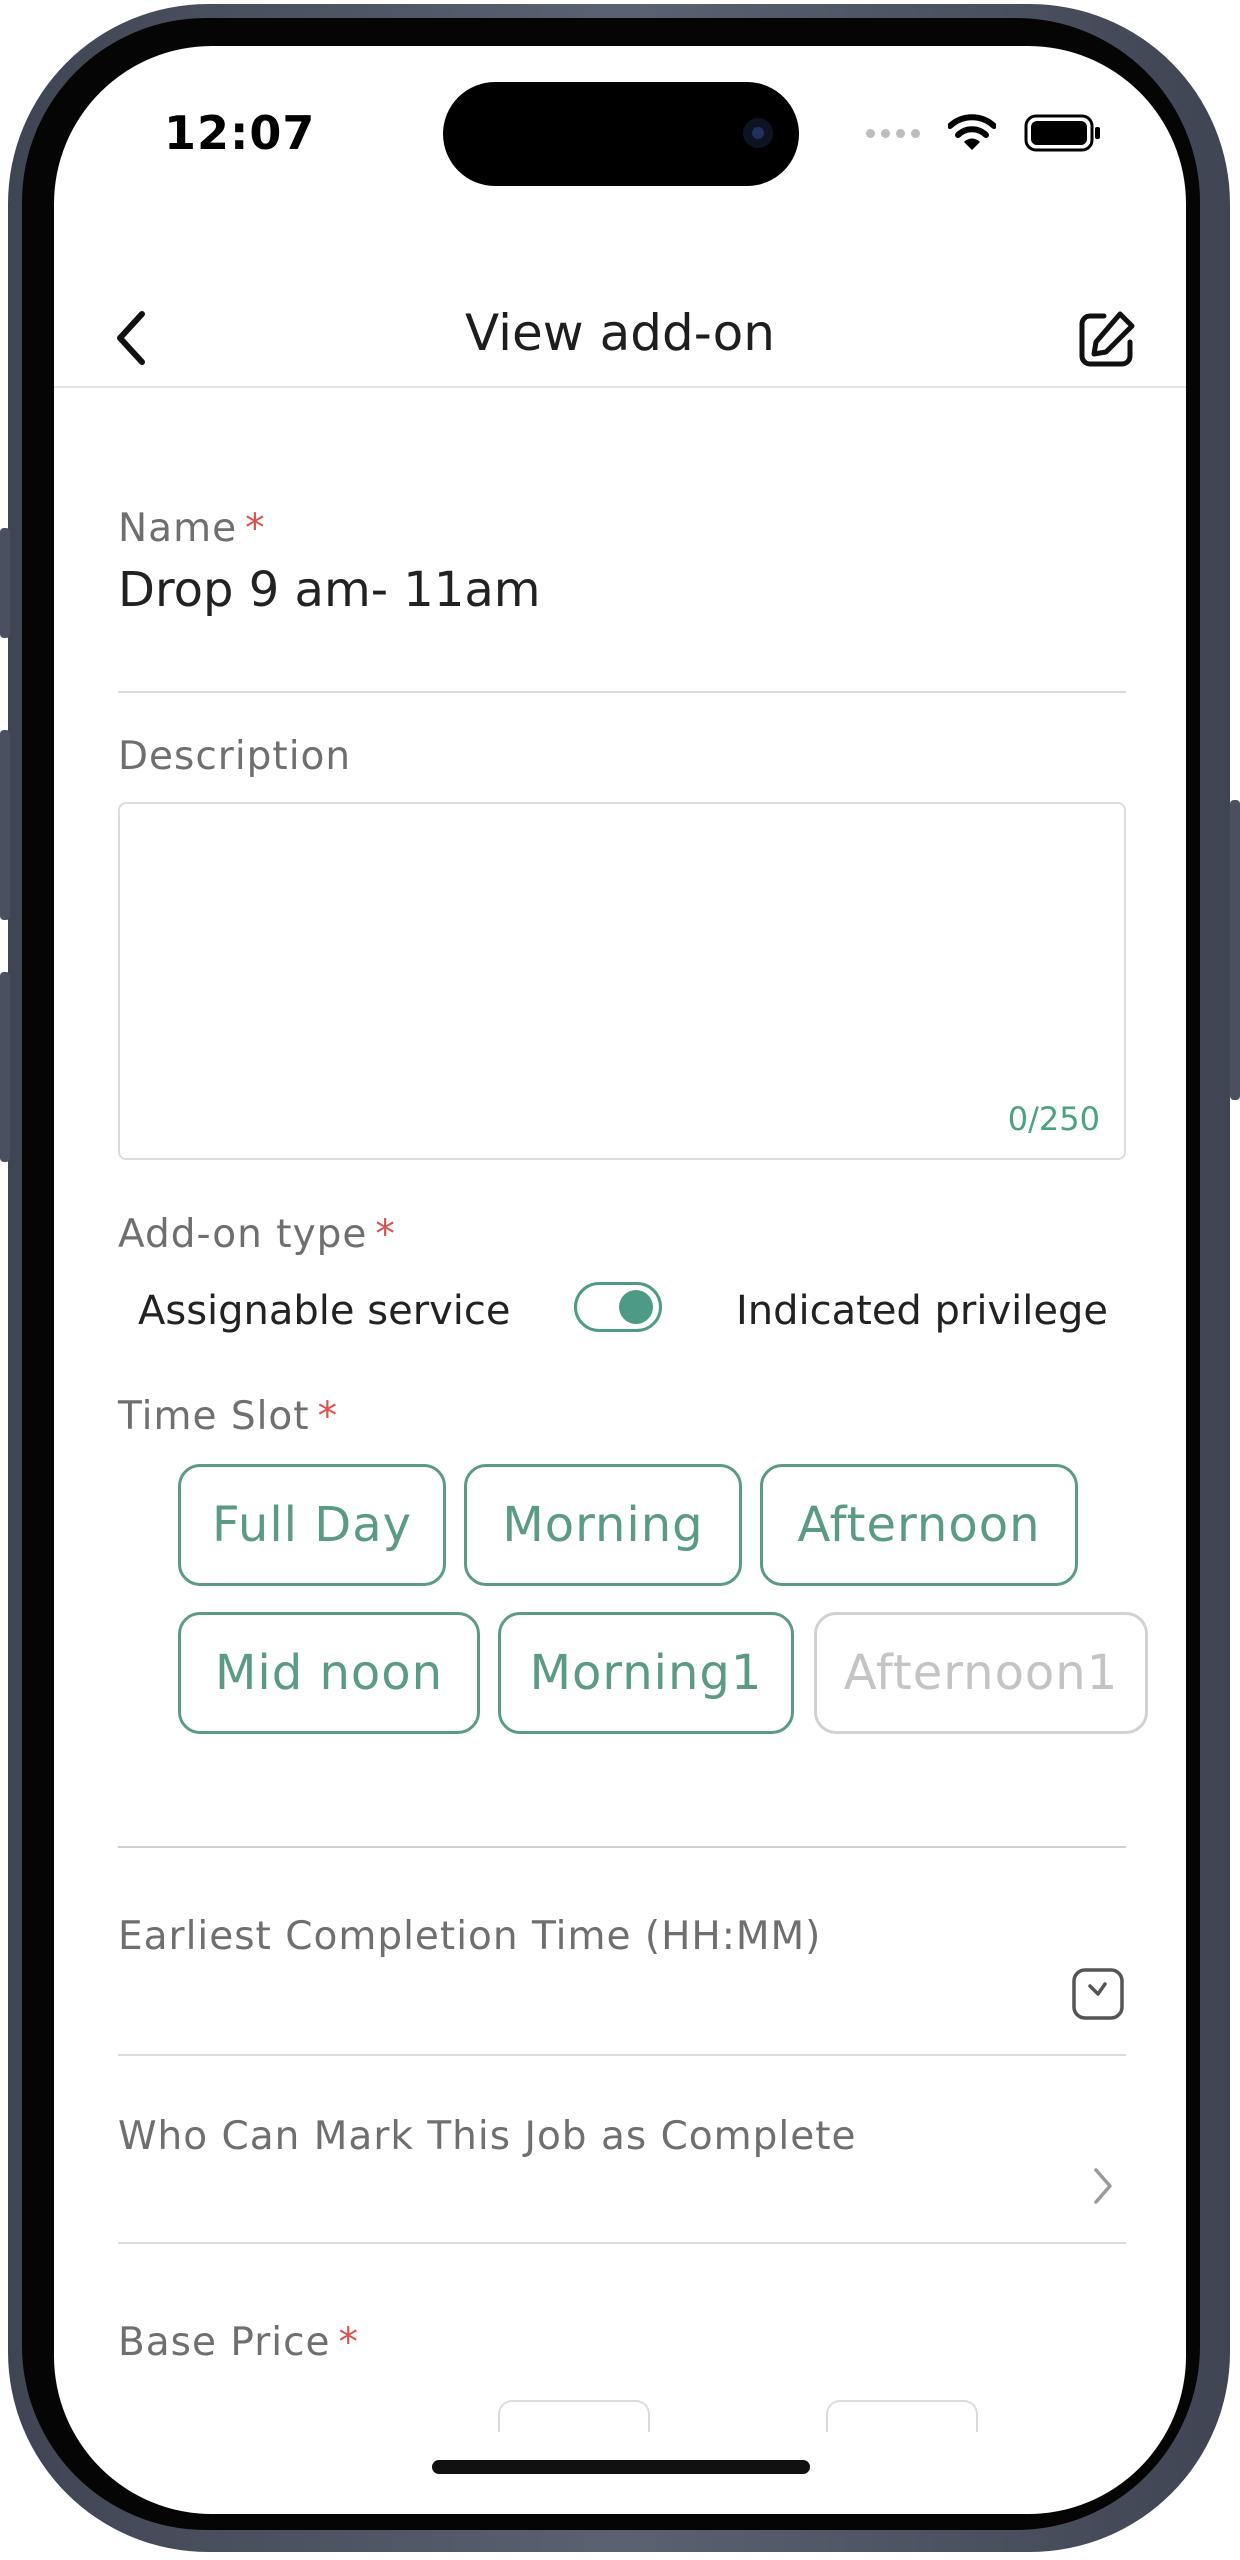 Image resolution: width=1240 pixels, height=2560 pixels. I want to click on clock-icon, so click(1098, 1994).